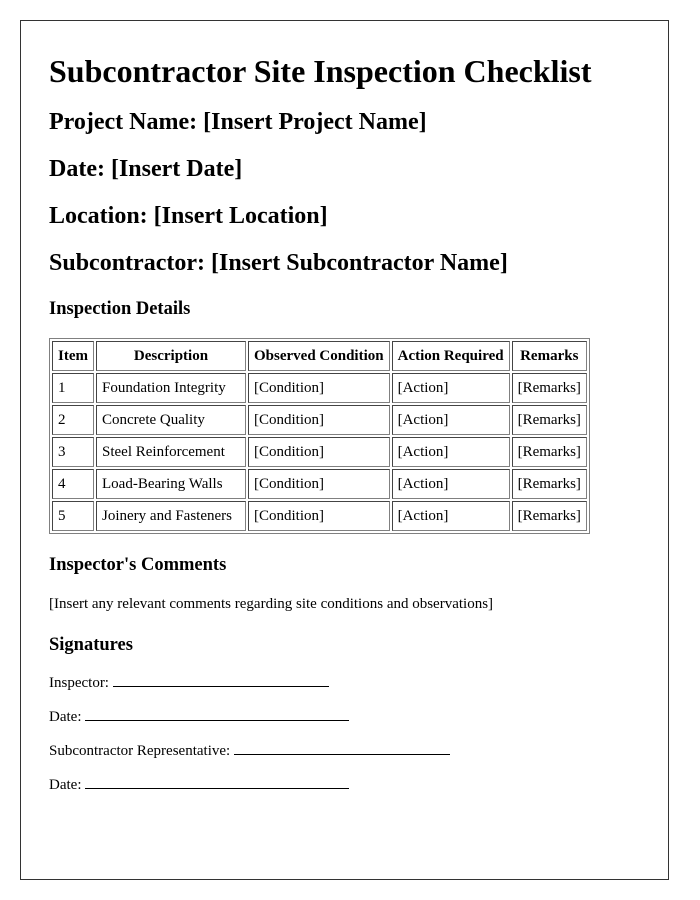  Describe the element at coordinates (127, 263) in the screenshot. I see `field-label: Subcontractor:` at that location.